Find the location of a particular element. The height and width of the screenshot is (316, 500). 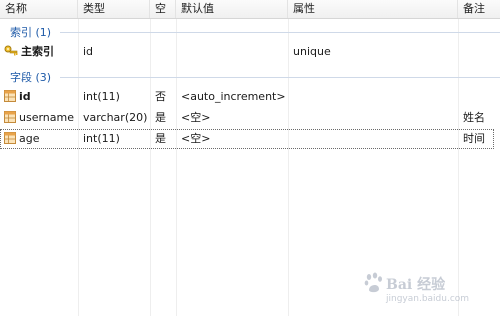

col-header-attr: 属性 is located at coordinates (373, 9).